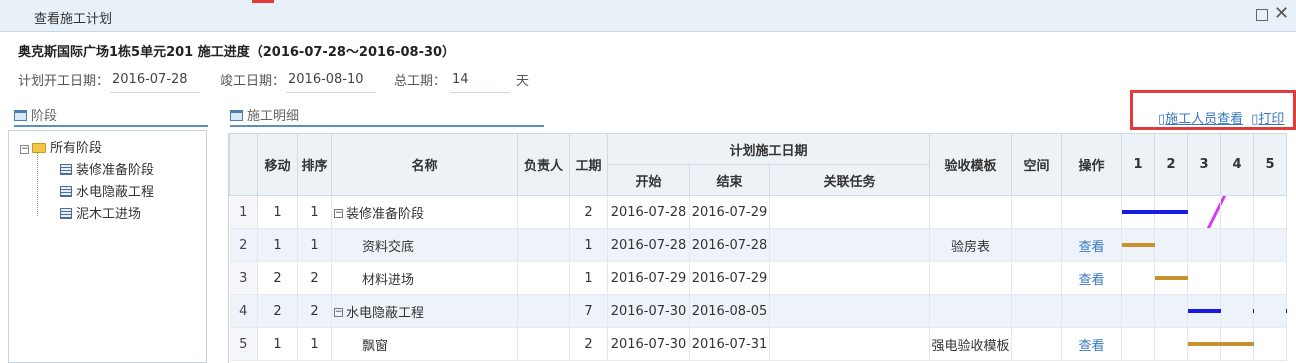 The image size is (1296, 363). Describe the element at coordinates (277, 164) in the screenshot. I see `move-header: 移动` at that location.